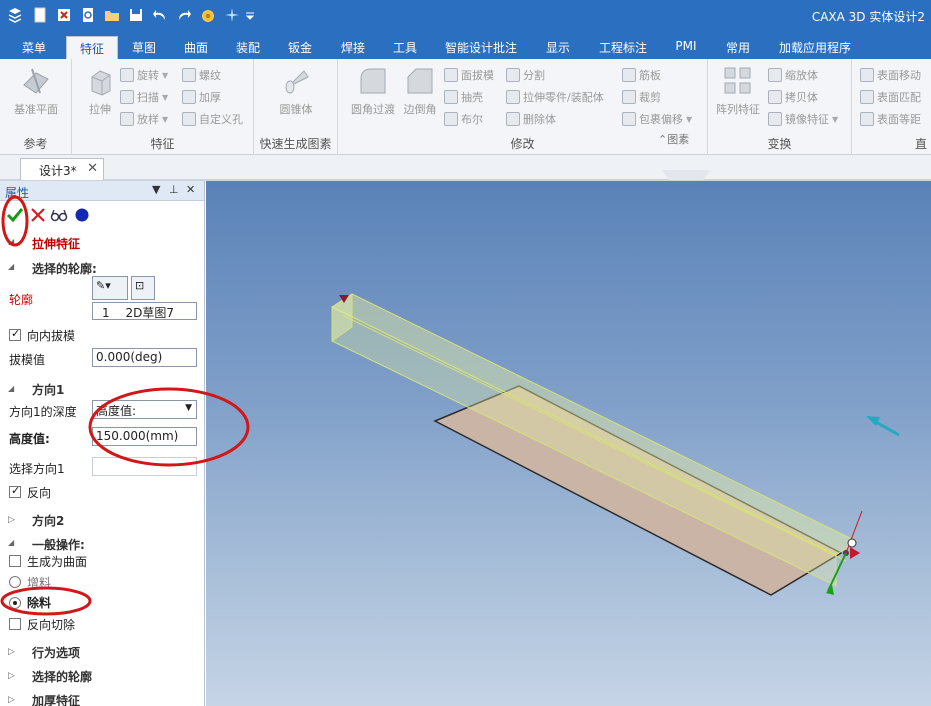  What do you see at coordinates (15, 582) in the screenshot?
I see `add-material-radio` at bounding box center [15, 582].